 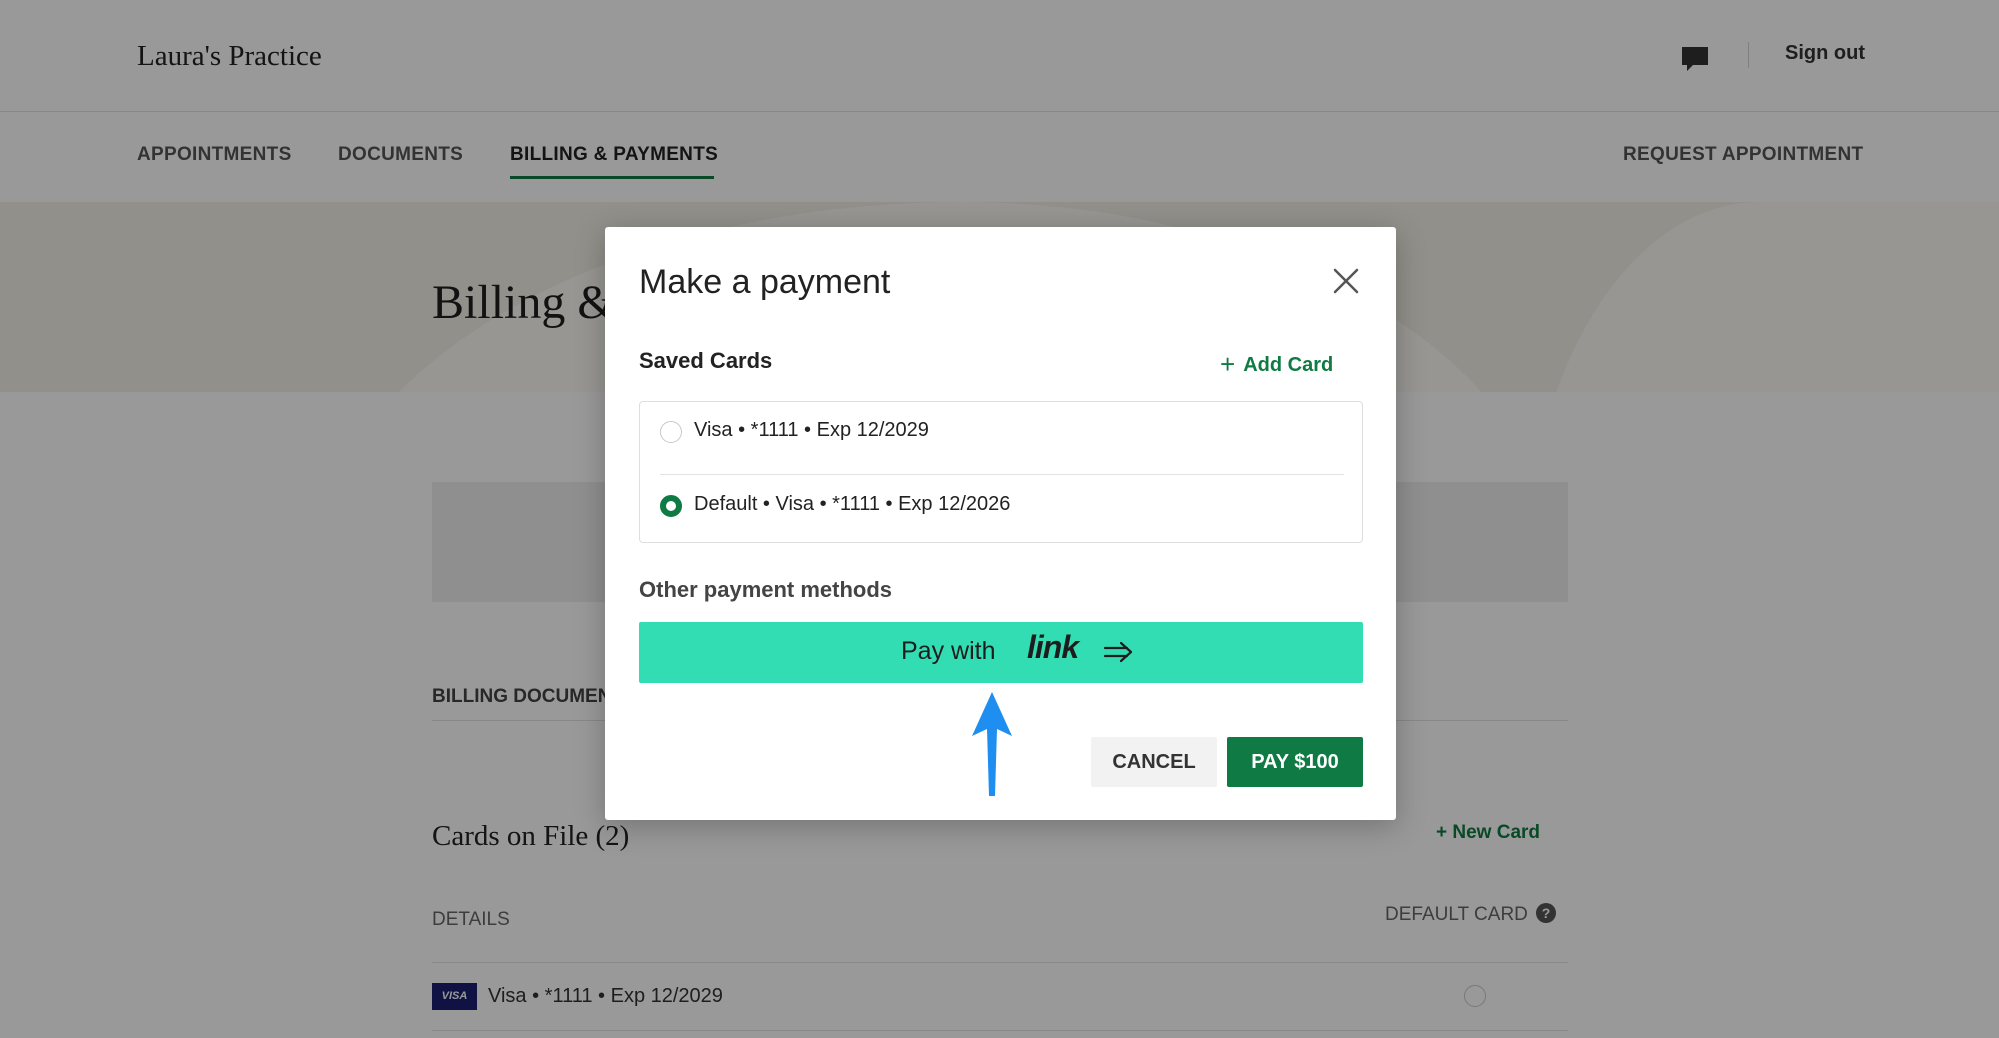 I want to click on add-card-button: + Add Card, so click(x=1276, y=364).